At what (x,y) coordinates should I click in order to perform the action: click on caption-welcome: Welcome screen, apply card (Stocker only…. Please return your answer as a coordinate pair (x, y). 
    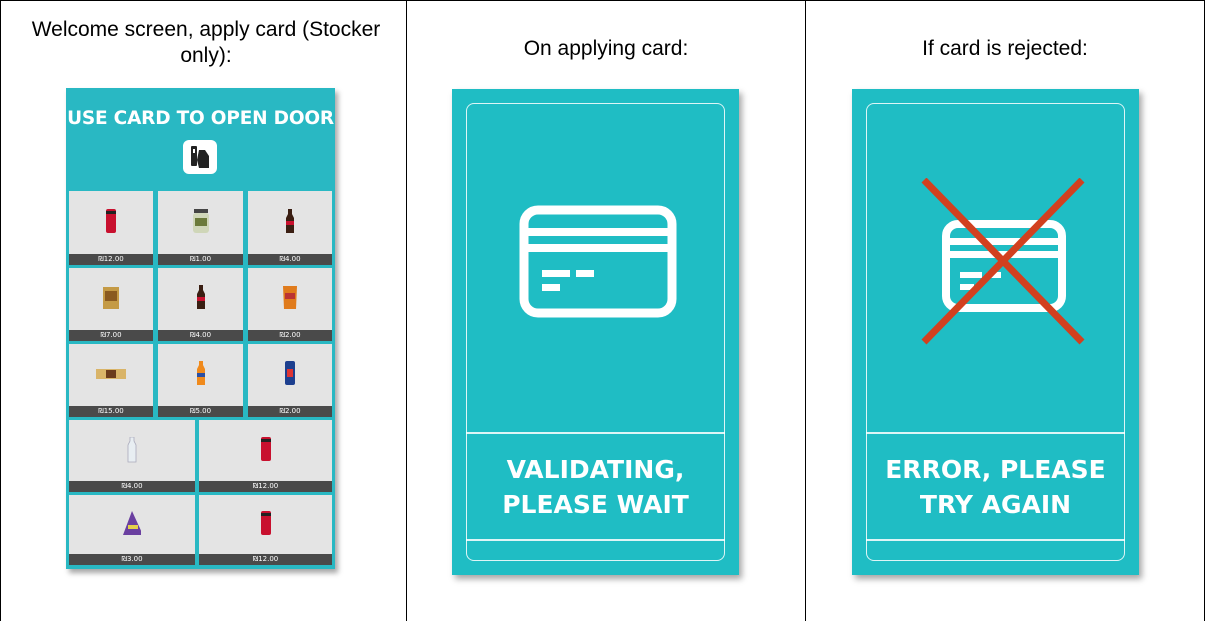
    Looking at the image, I should click on (206, 42).